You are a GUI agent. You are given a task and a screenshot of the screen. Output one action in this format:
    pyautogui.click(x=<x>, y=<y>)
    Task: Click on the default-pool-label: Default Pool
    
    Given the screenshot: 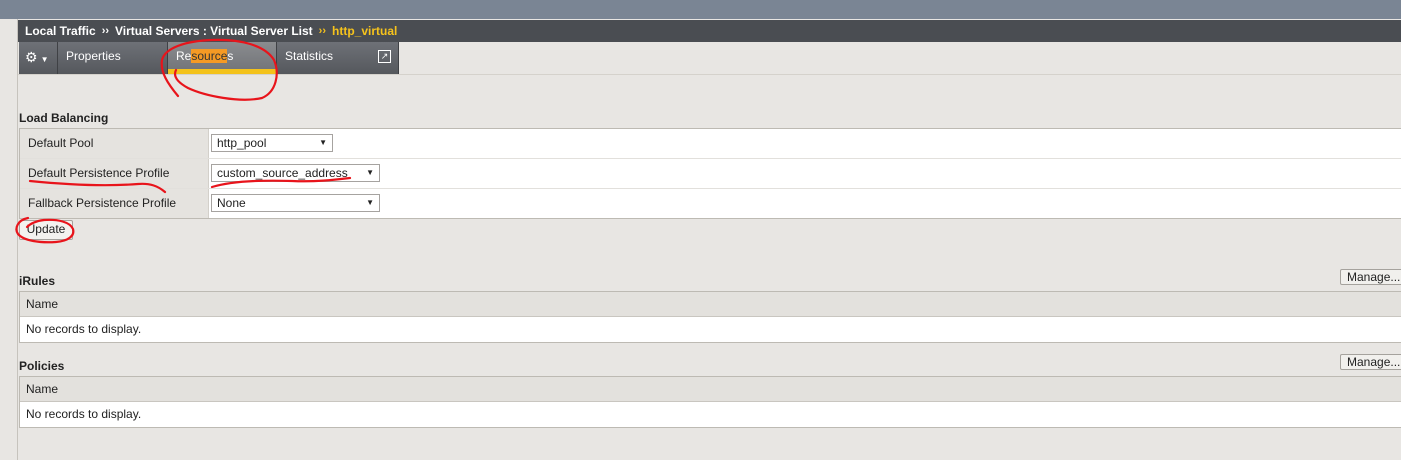 What is the action you would take?
    pyautogui.click(x=114, y=143)
    